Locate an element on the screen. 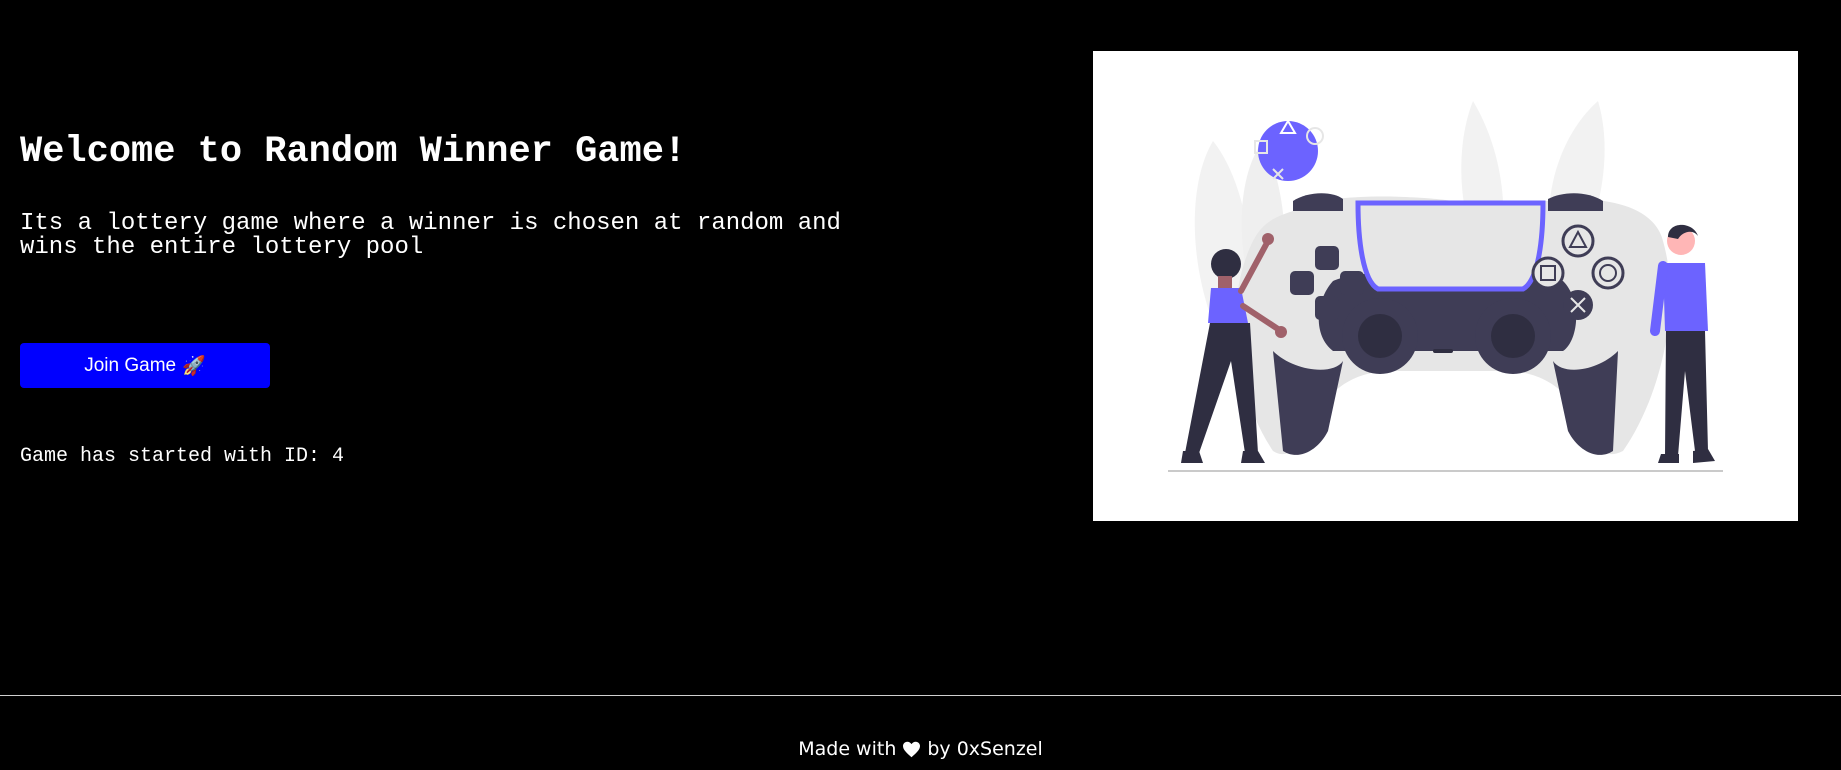 The width and height of the screenshot is (1841, 770). footer: Made with by 0xSenzel is located at coordinates (920, 749).